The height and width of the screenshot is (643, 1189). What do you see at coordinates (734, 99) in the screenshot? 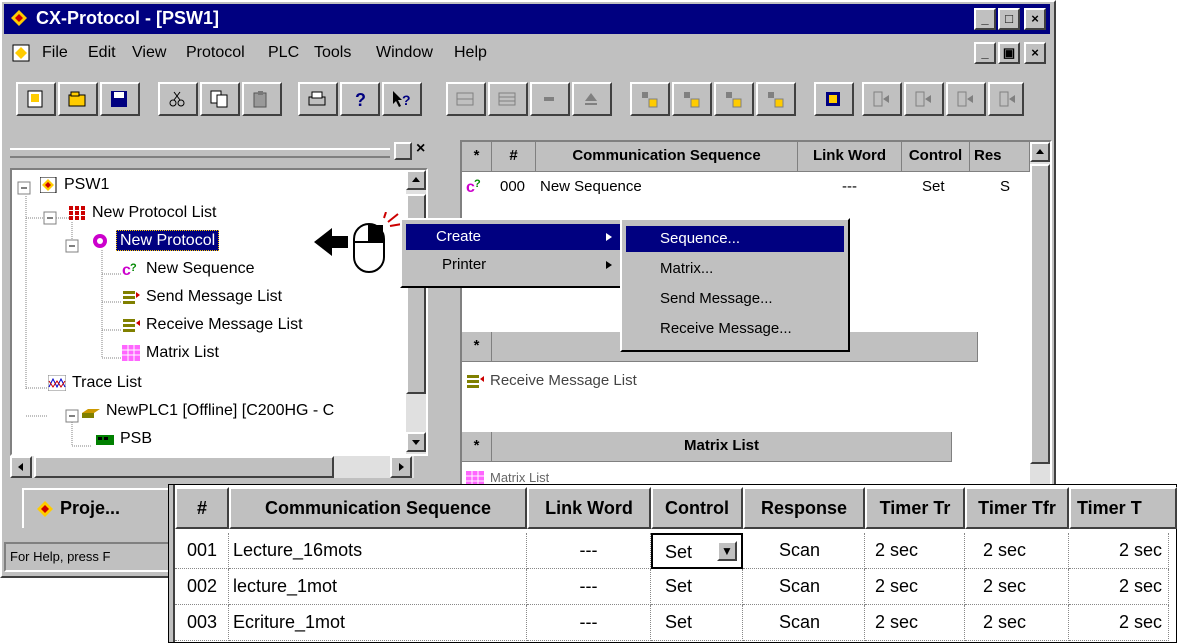
I see `message-tool-button` at bounding box center [734, 99].